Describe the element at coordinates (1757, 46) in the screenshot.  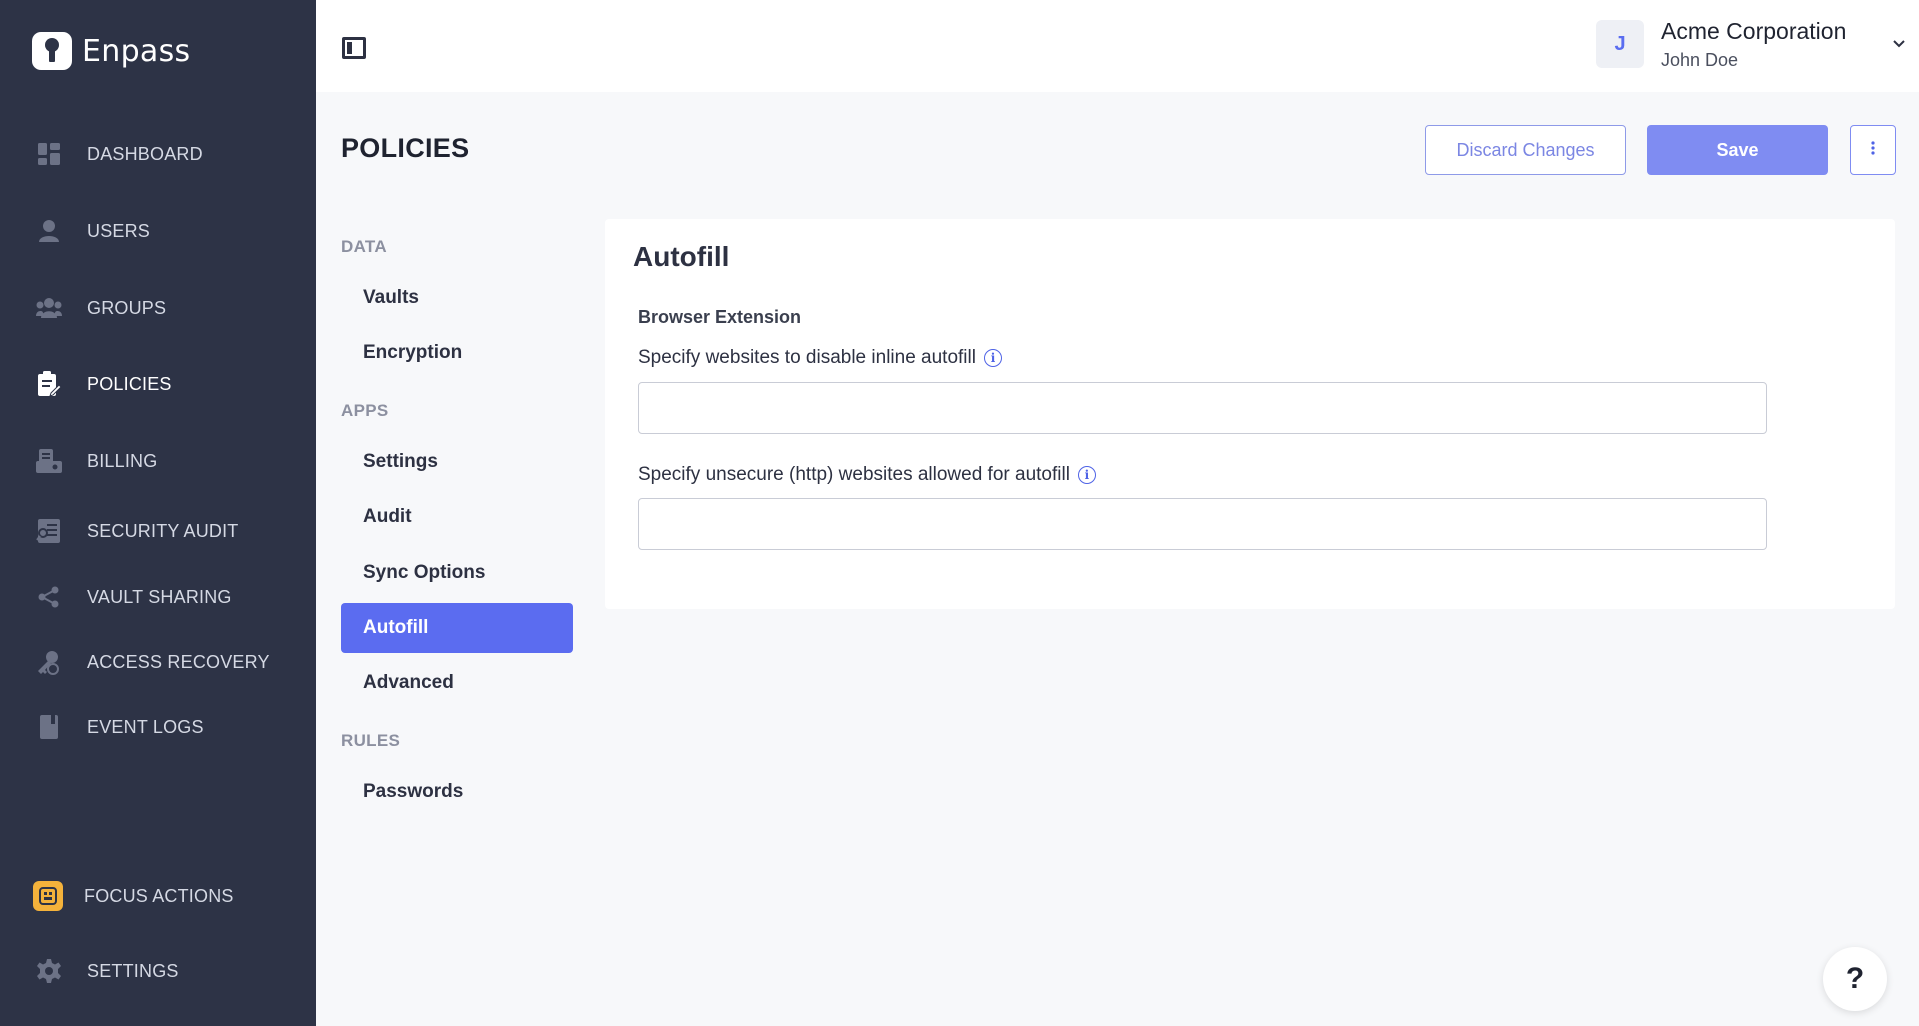
I see `org-switcher: J Acme Corporation John Doe` at that location.